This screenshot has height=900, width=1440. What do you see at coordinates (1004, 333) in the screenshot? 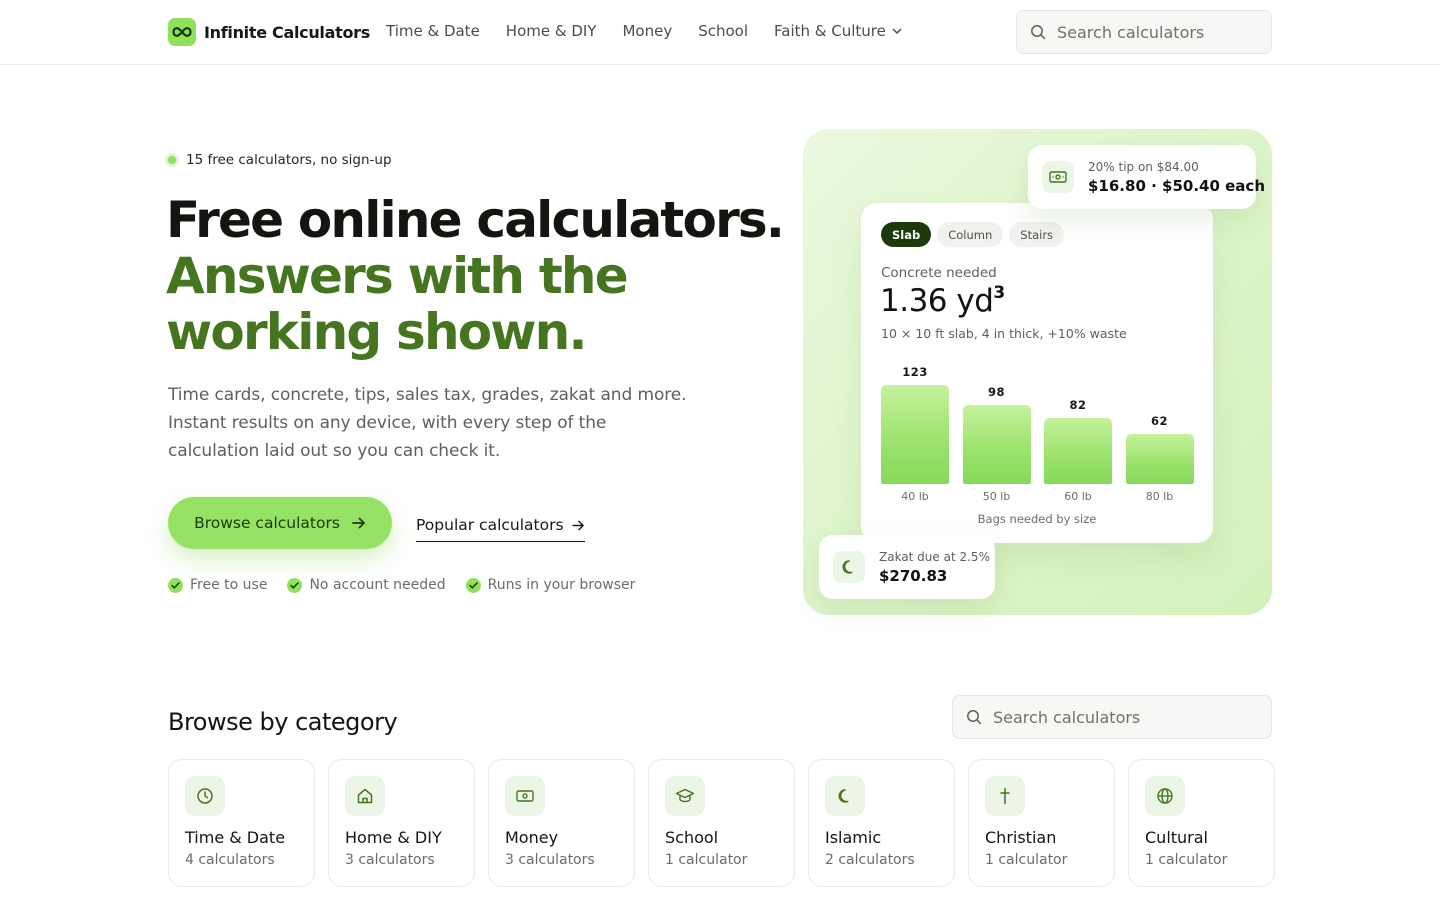
I see `result-note: 10 × 10 ft slab, 4 in thick, +10% waste` at bounding box center [1004, 333].